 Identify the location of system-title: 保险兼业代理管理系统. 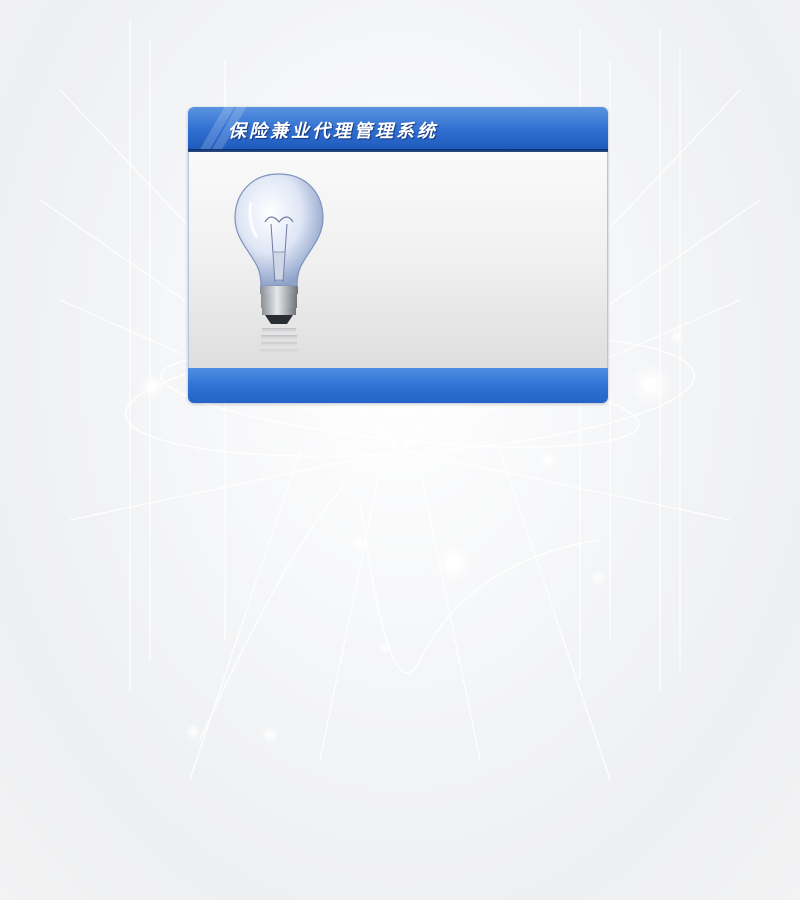
(333, 131).